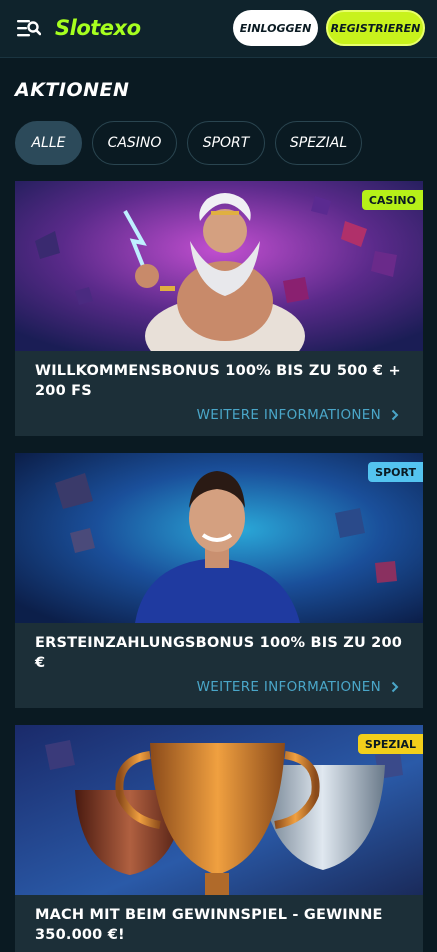  I want to click on filter-tab-alle: ALLE, so click(48, 143).